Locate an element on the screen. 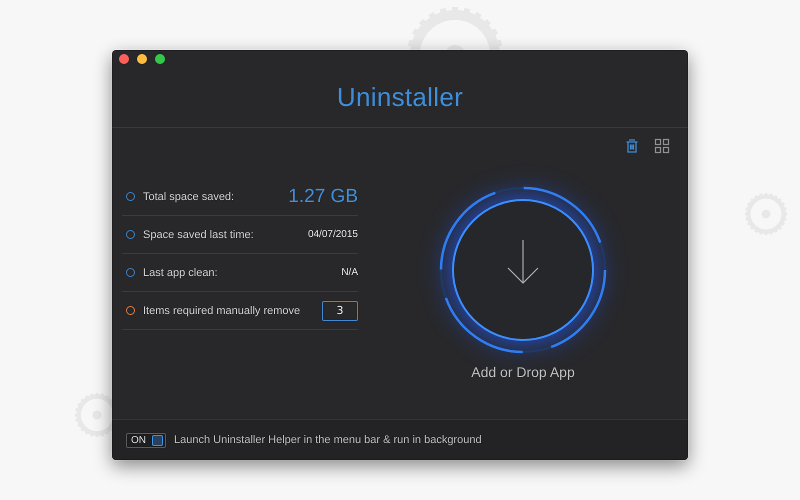 The image size is (800, 500). stat-value: 04/07/2015 is located at coordinates (333, 234).